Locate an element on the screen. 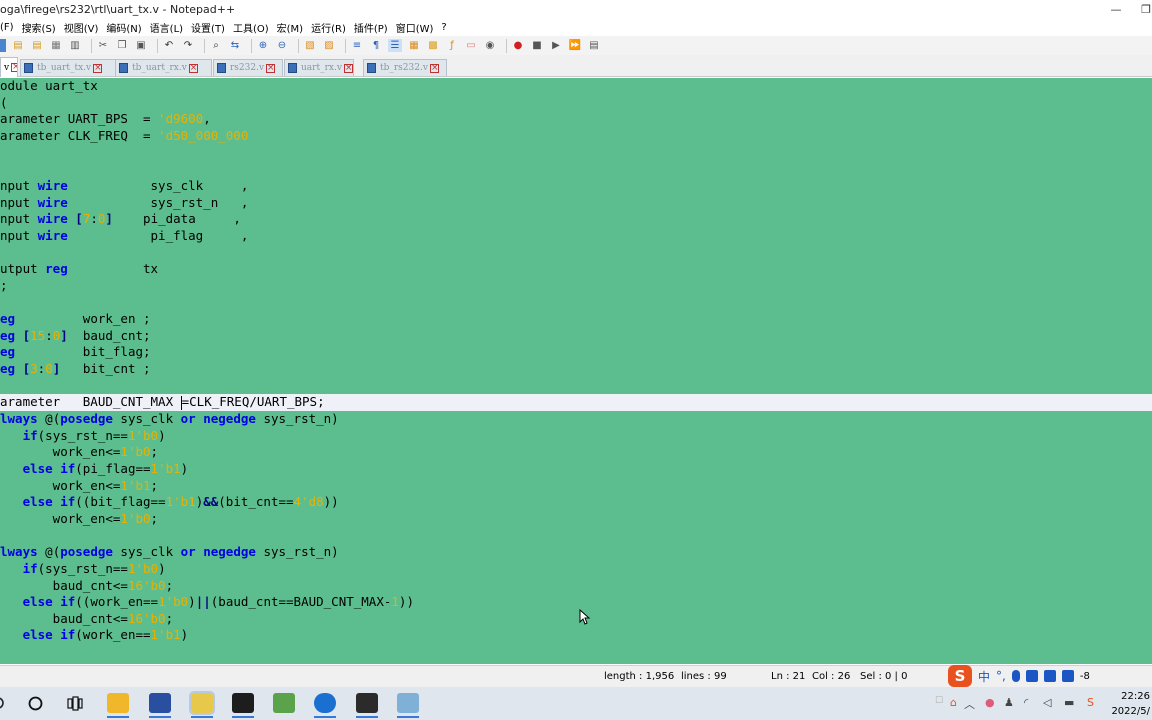  file-tab: rs232.v × is located at coordinates (248, 67).